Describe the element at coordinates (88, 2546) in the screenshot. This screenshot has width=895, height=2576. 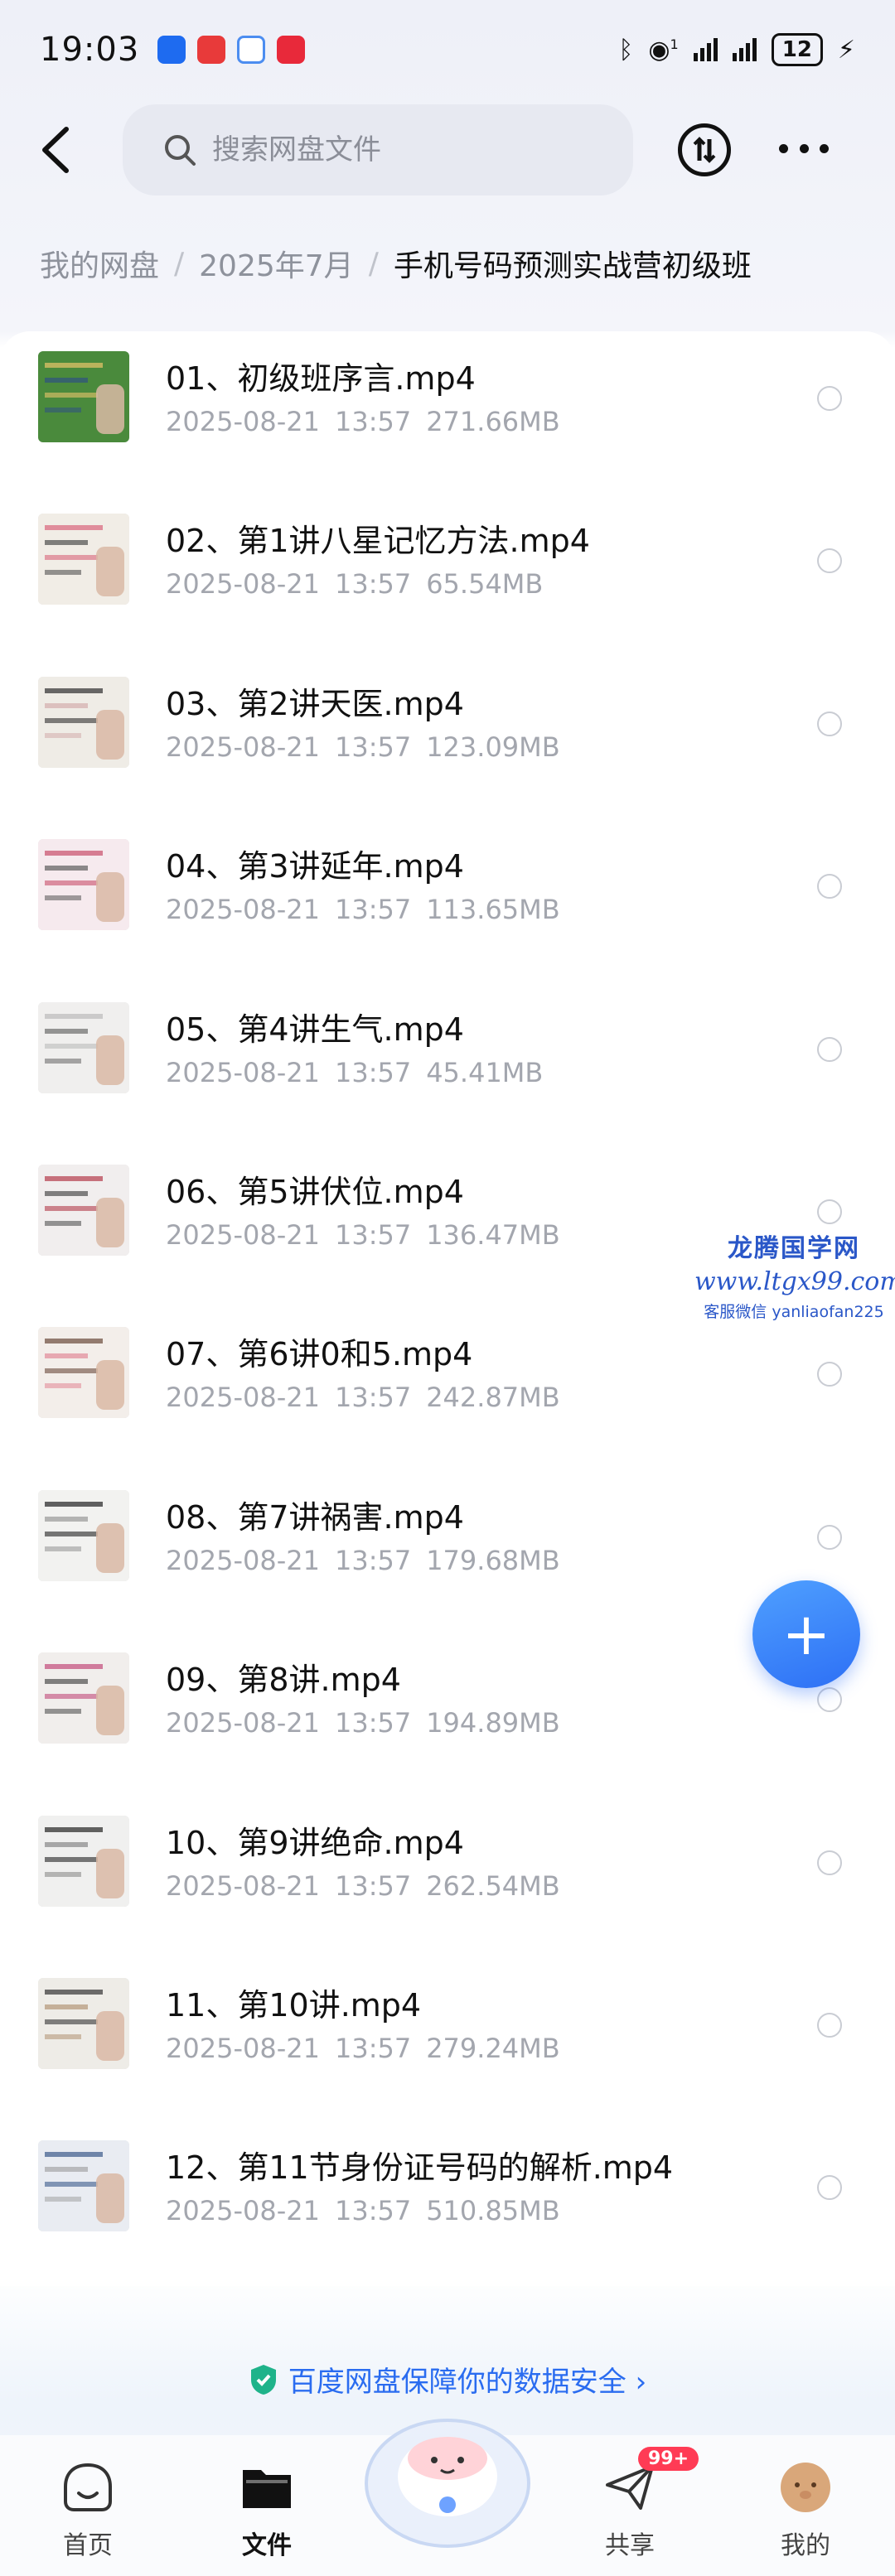
I see `nav-home-label: 首页` at that location.